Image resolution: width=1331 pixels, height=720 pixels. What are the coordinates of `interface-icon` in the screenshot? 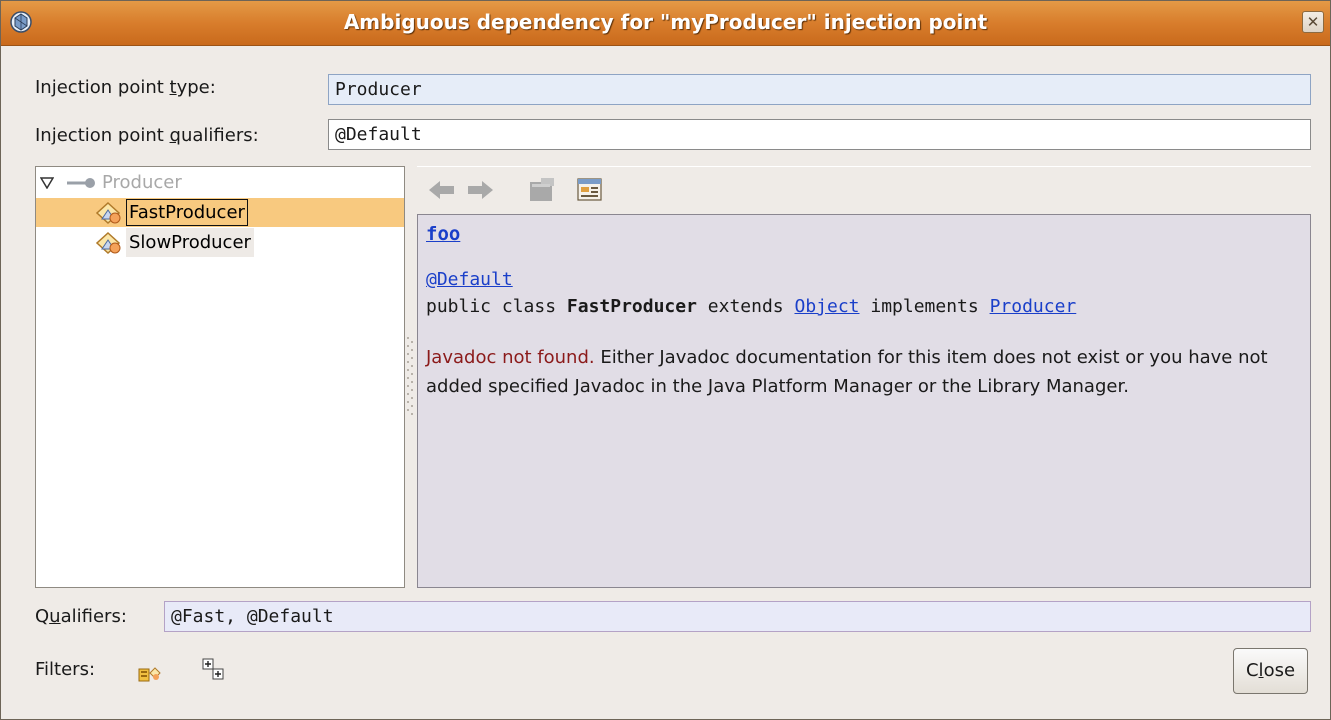 It's located at (81, 183).